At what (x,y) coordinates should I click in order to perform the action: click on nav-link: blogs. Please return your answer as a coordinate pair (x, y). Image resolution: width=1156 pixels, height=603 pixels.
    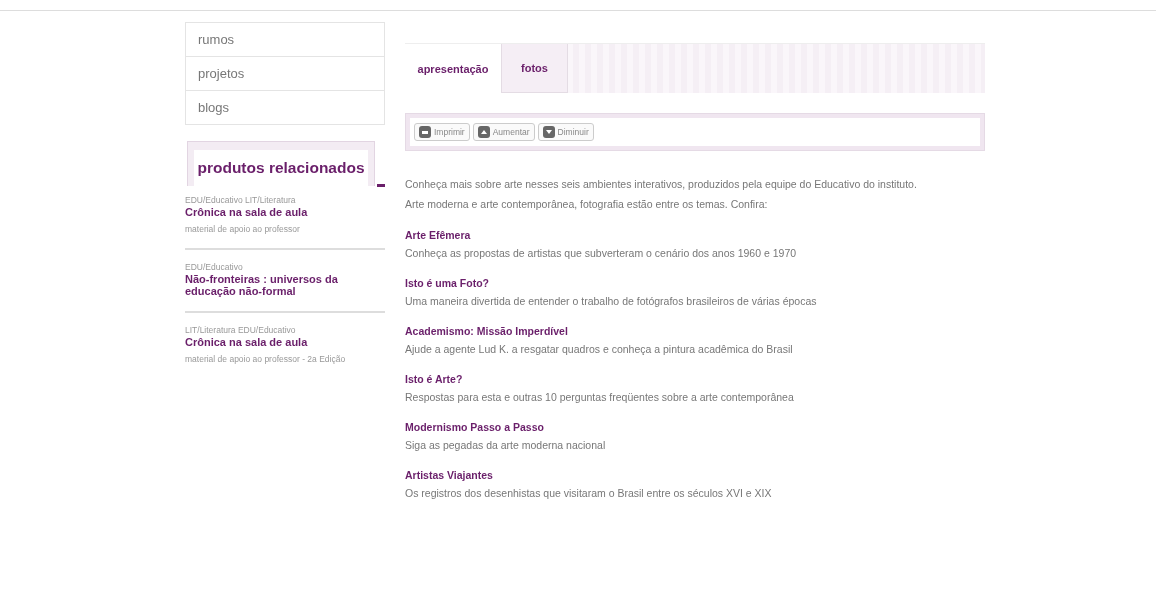
    Looking at the image, I should click on (285, 107).